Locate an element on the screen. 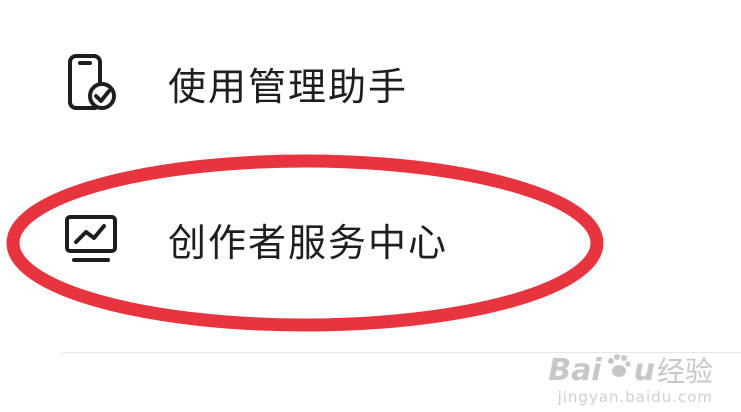 Image resolution: width=741 pixels, height=412 pixels. menu-item-creator-service-center: 创作者服务中心 is located at coordinates (254, 239).